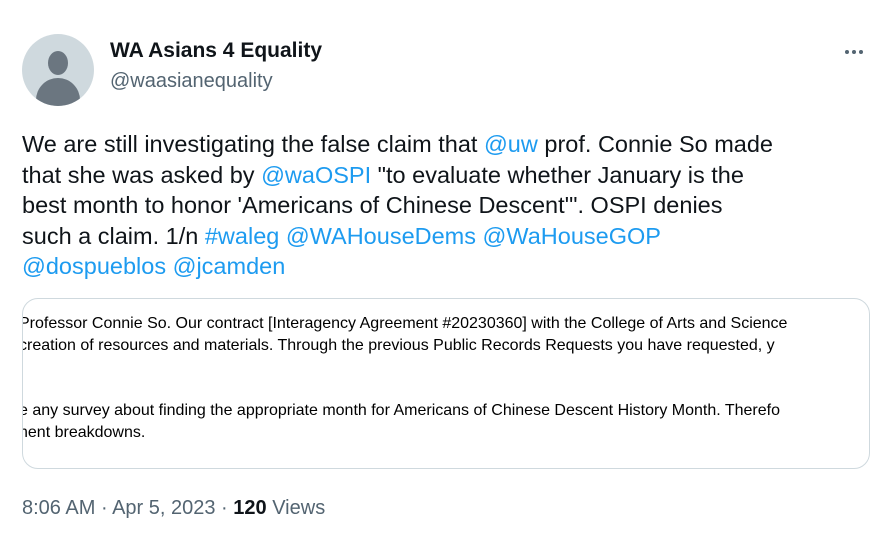  I want to click on mention-link: @waOSPI, so click(316, 175).